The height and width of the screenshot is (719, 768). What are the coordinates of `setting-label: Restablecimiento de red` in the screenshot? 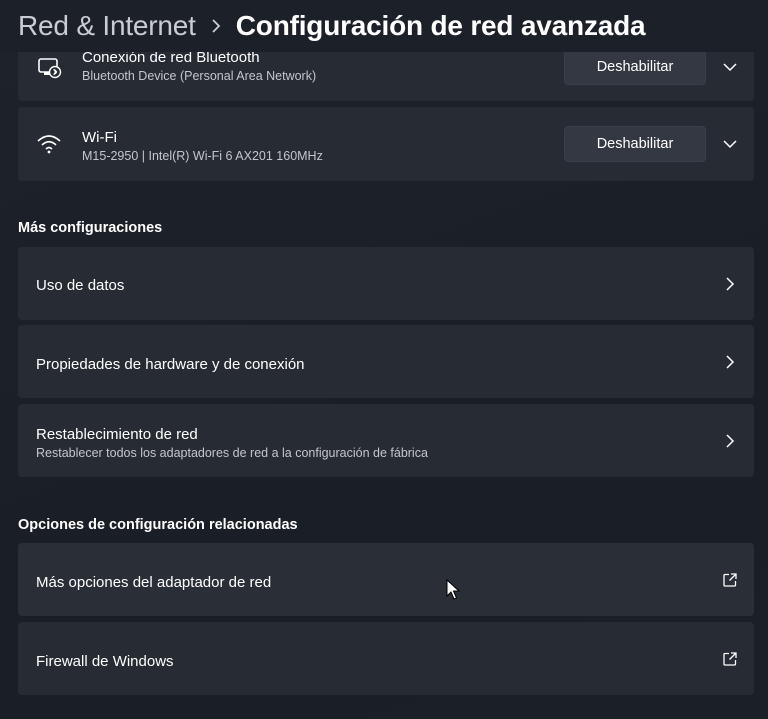 It's located at (117, 434).